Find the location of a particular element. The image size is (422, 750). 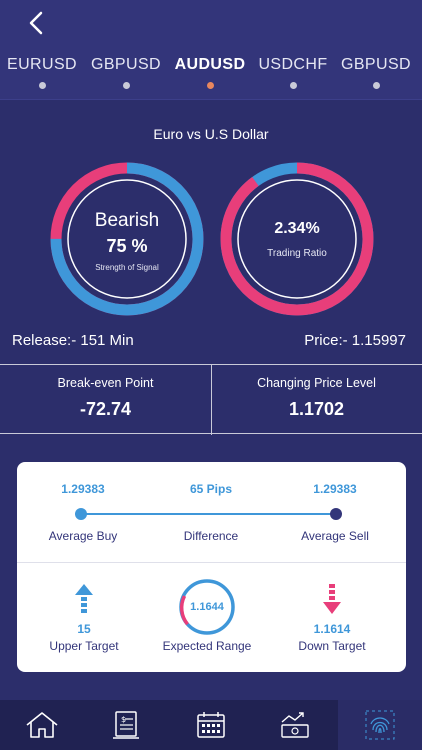

upper-target-label: Upper Target is located at coordinates (84, 646).